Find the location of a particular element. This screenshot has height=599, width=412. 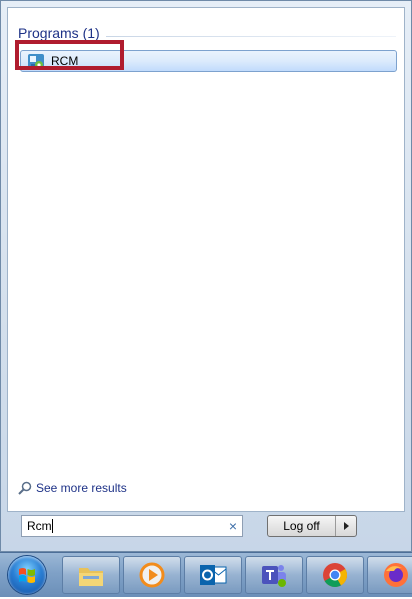

search-input-value: Rcm is located at coordinates (39, 526).